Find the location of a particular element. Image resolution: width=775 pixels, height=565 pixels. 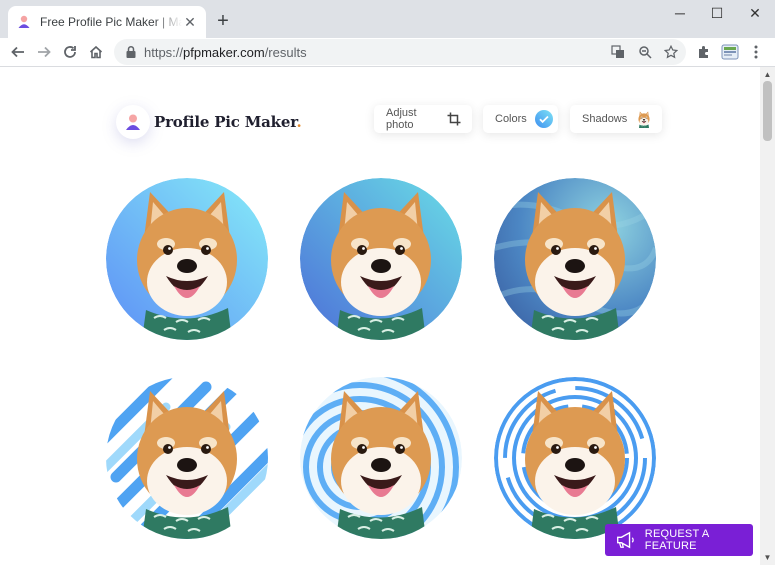

tab-close-icon: ✕ is located at coordinates (190, 22).